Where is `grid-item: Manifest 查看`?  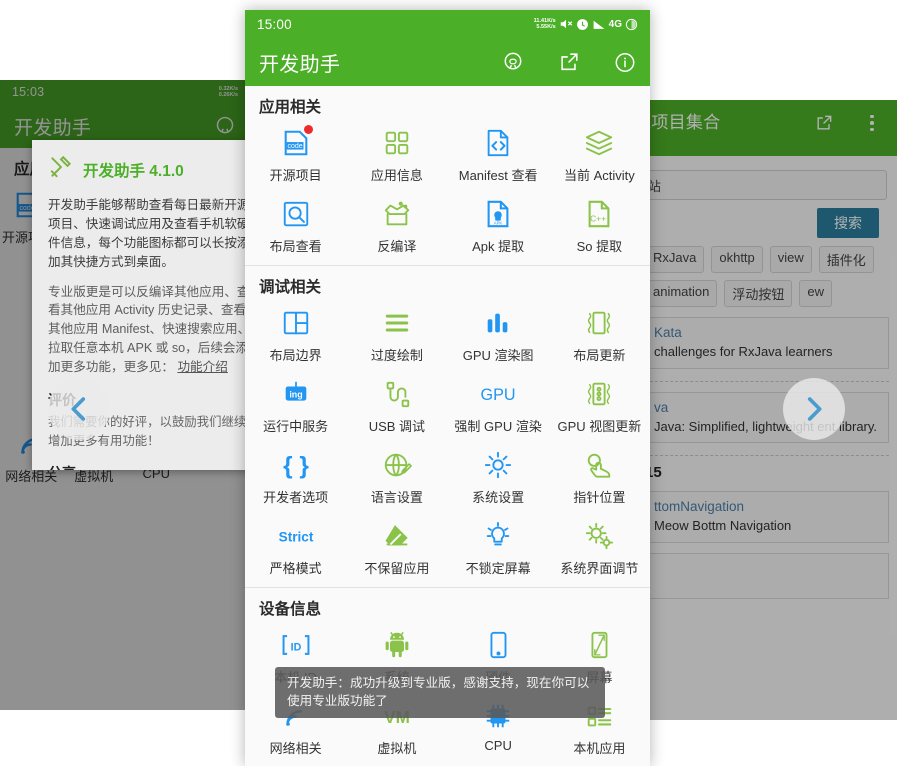
grid-item: Manifest 查看 is located at coordinates (498, 154).